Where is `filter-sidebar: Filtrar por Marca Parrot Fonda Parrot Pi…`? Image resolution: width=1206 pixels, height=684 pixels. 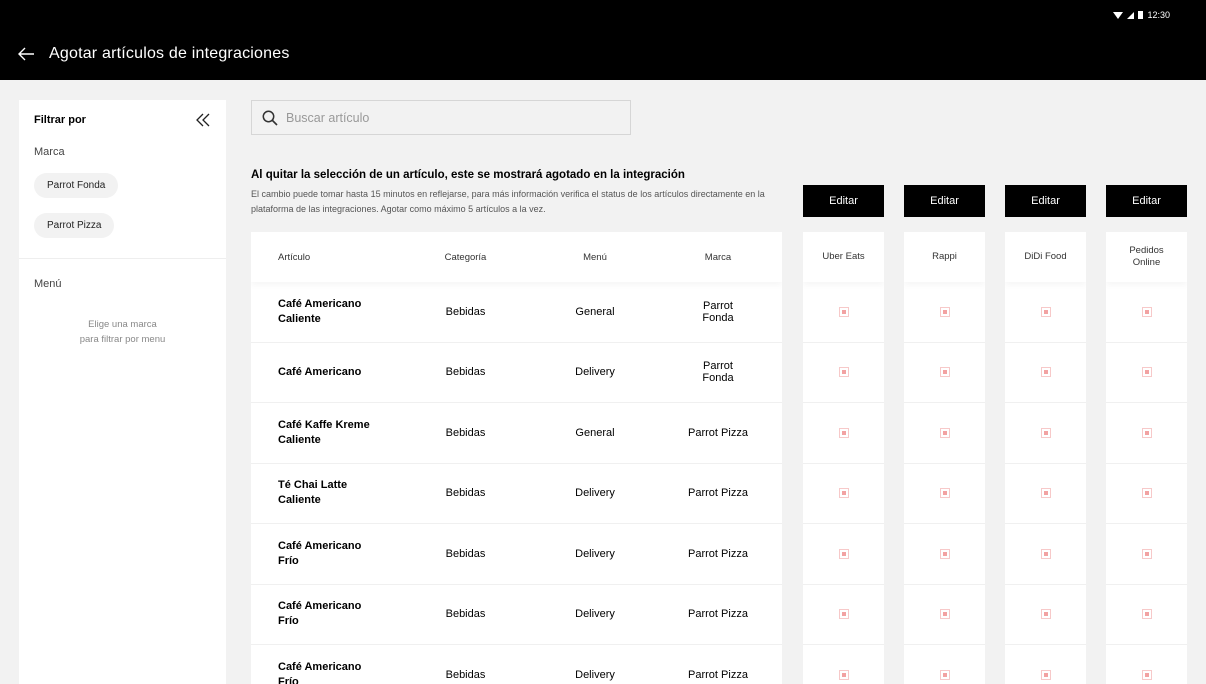 filter-sidebar: Filtrar por Marca Parrot Fonda Parrot Pi… is located at coordinates (122, 392).